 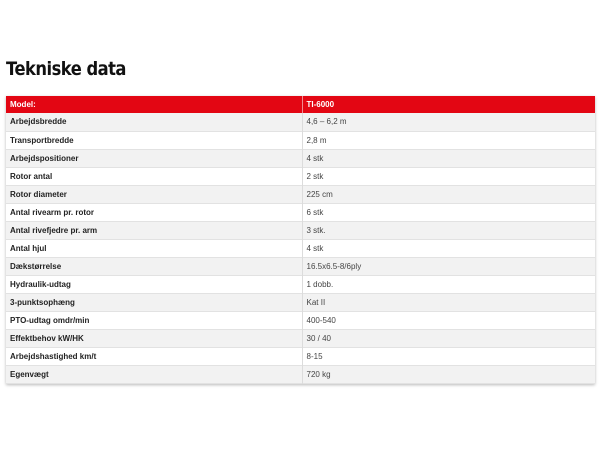 I want to click on table-header-row: Model: TI-6000, so click(x=300, y=104).